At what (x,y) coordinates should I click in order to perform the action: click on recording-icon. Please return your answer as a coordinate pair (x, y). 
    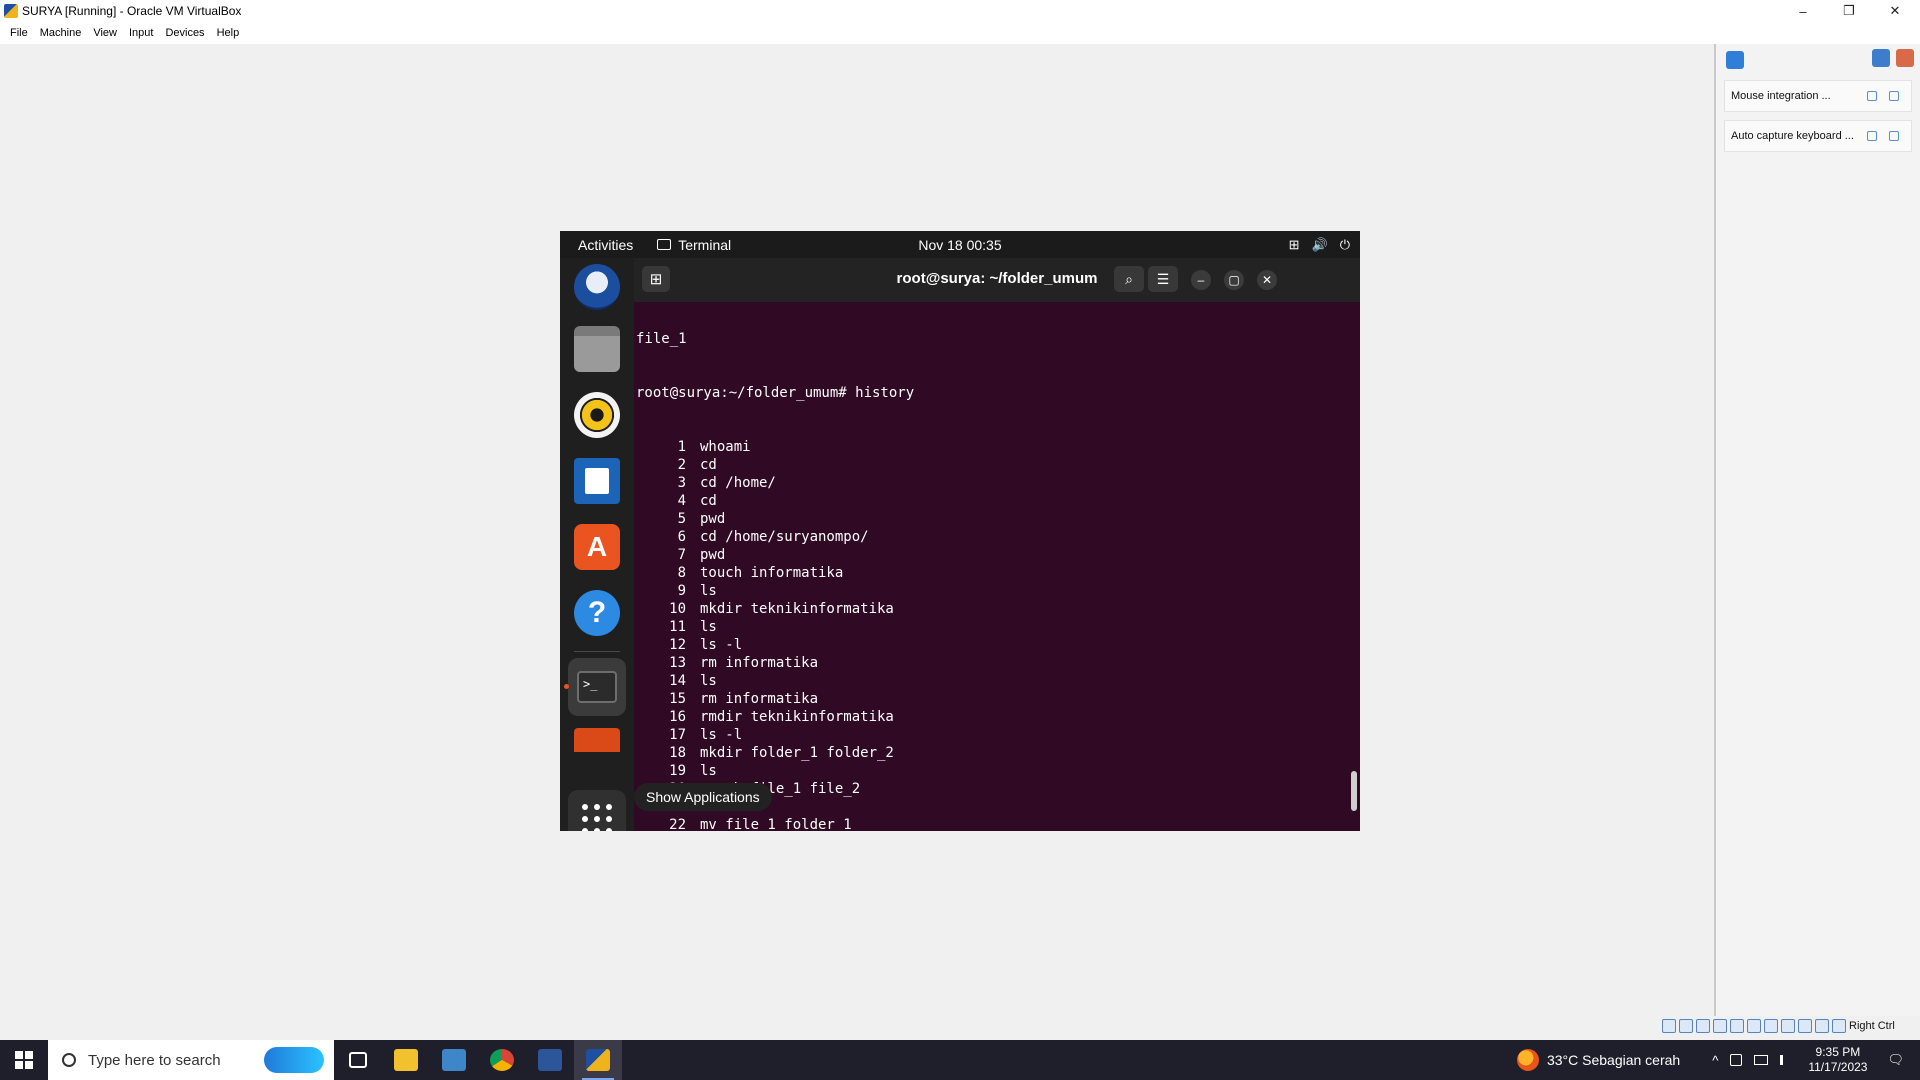
    Looking at the image, I should click on (1788, 1026).